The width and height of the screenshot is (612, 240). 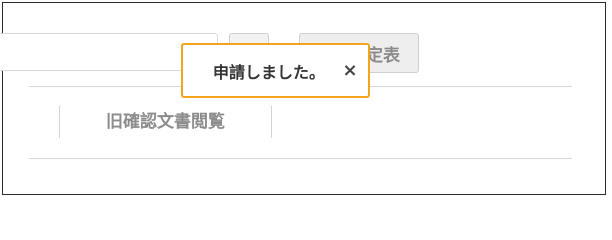 What do you see at coordinates (383, 55) in the screenshot?
I see `fixed-table-button-label: 定表` at bounding box center [383, 55].